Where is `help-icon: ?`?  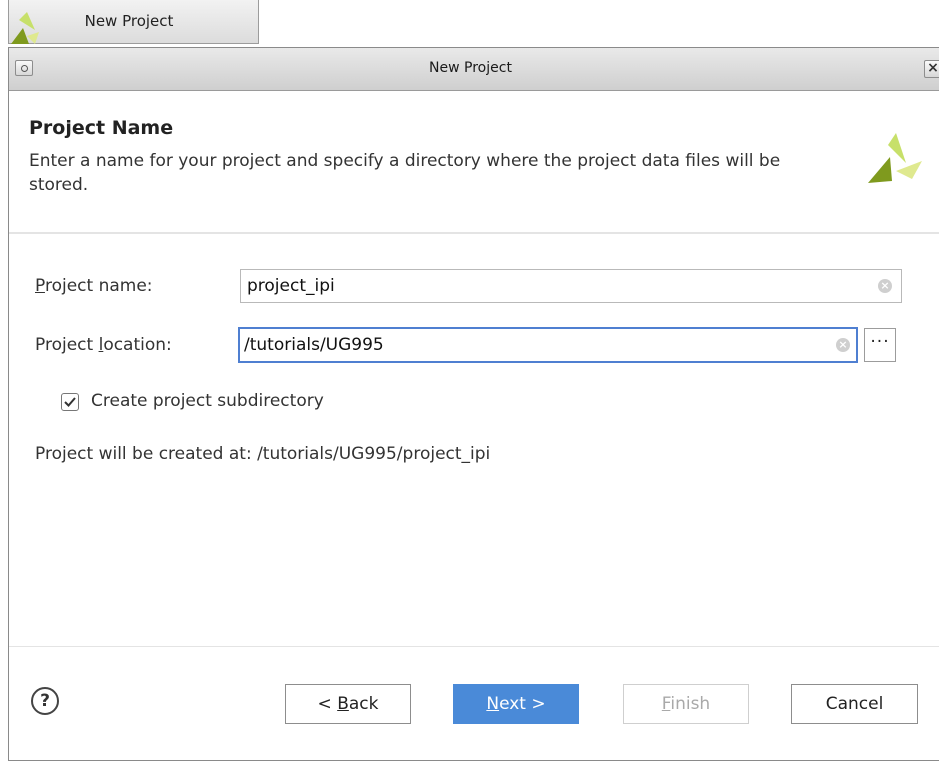
help-icon: ? is located at coordinates (45, 701).